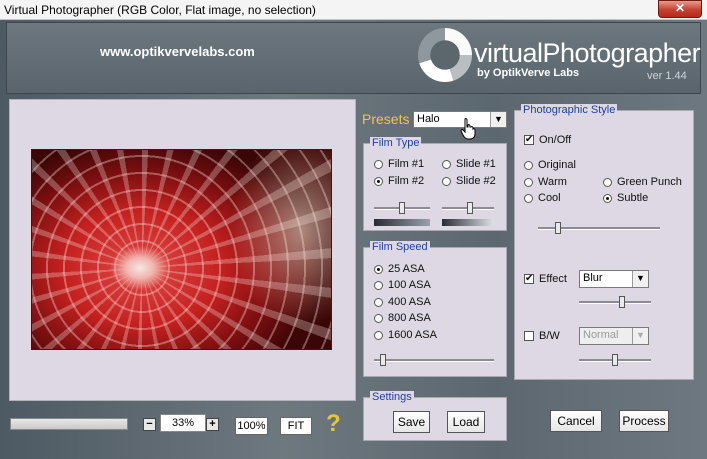 This screenshot has width=707, height=459. What do you see at coordinates (576, 421) in the screenshot?
I see `cancel-button: Cancel` at bounding box center [576, 421].